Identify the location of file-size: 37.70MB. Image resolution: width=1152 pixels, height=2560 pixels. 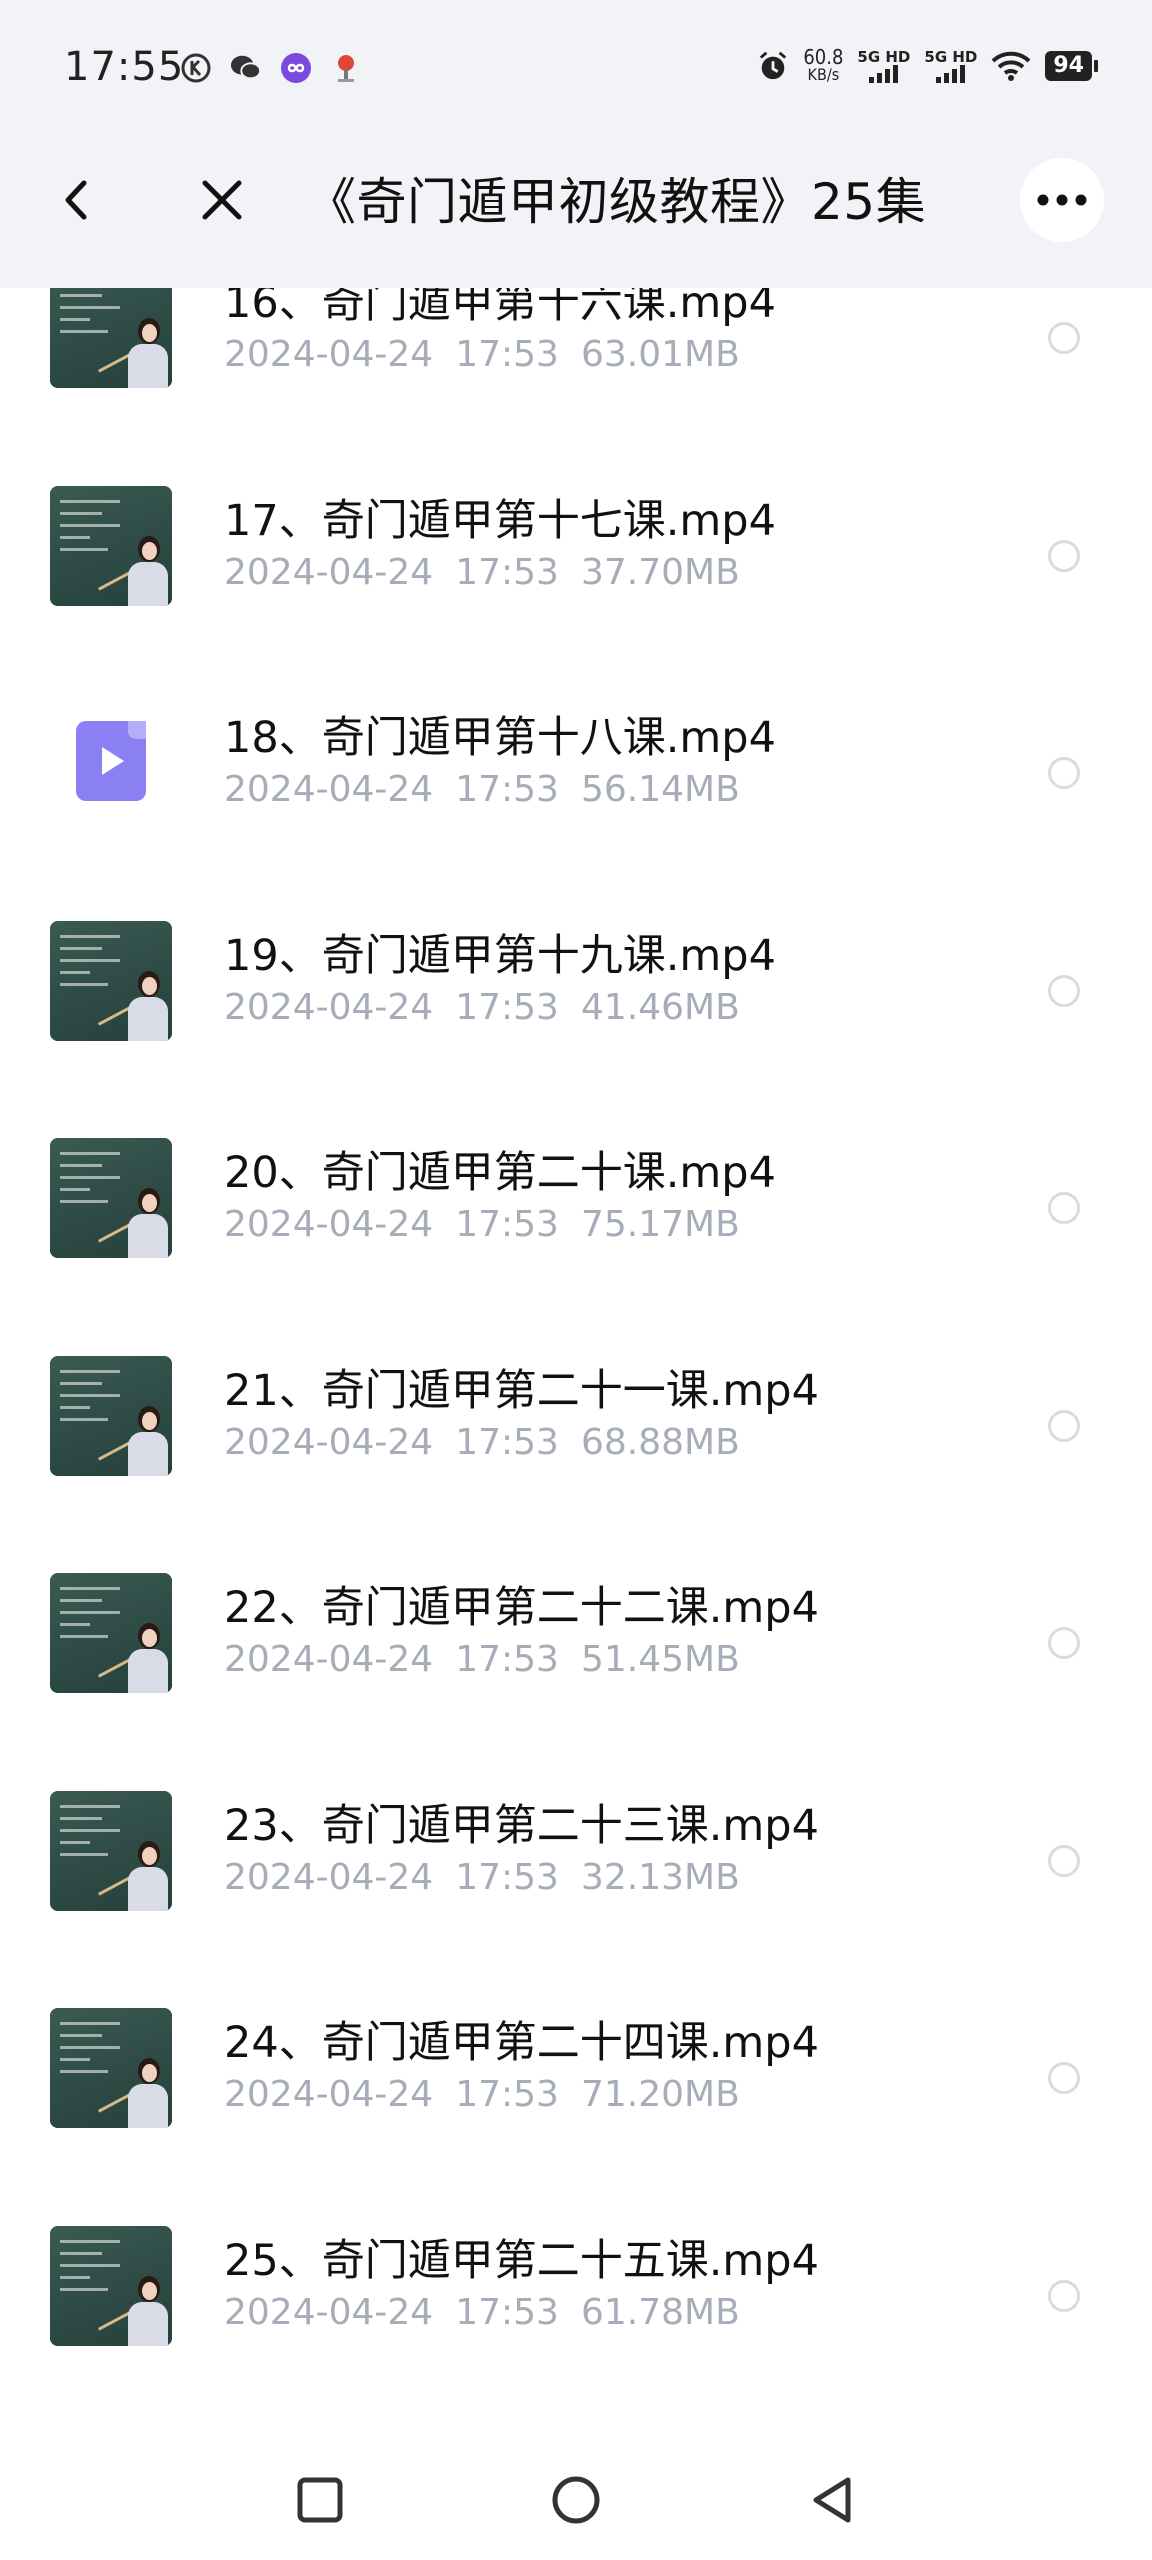
(660, 572).